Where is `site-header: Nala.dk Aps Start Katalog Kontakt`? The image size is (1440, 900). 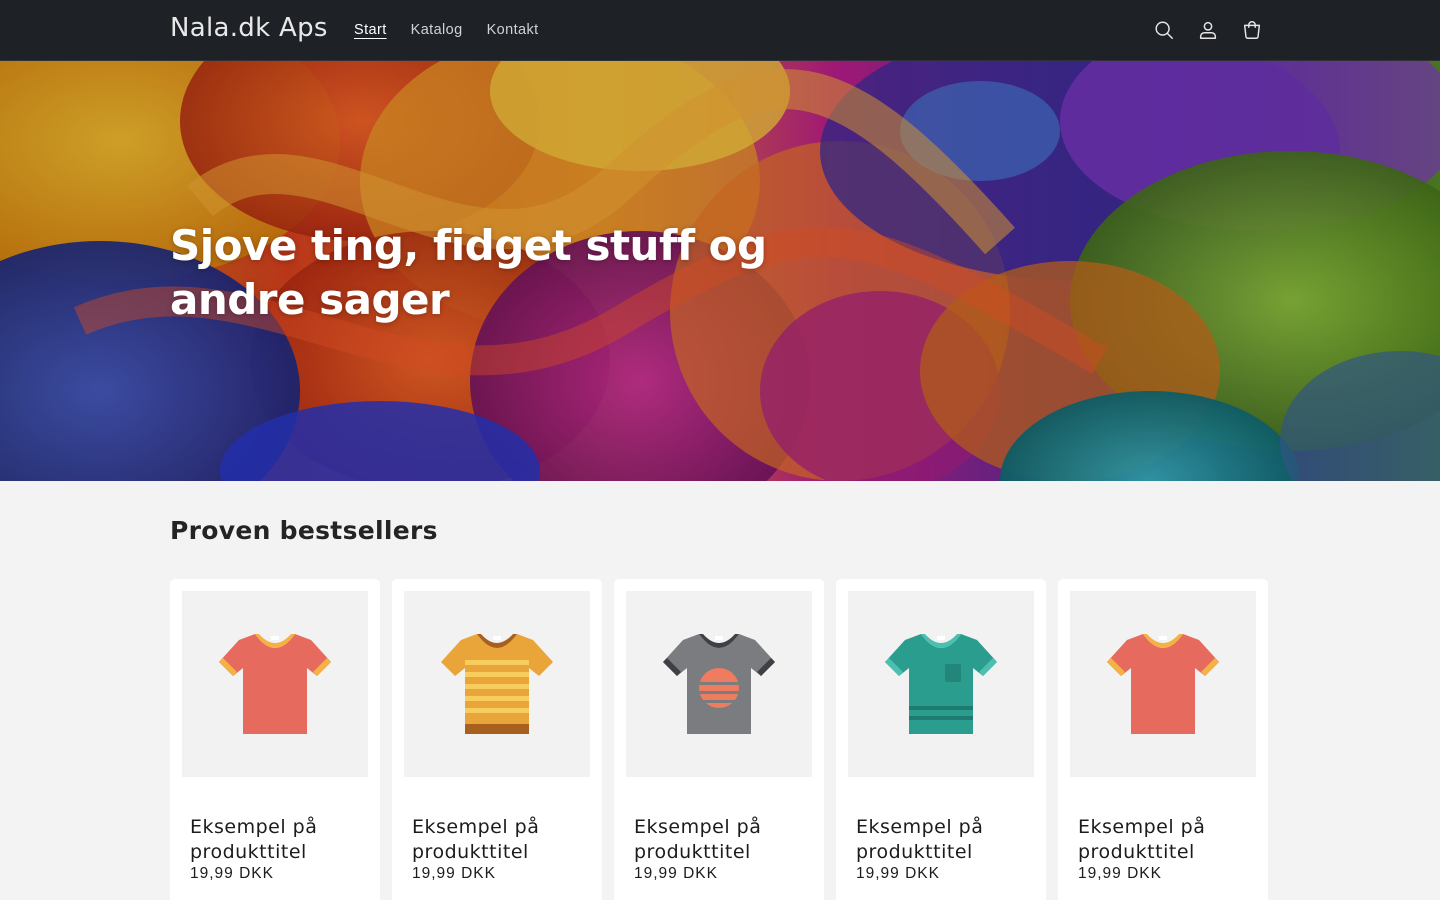 site-header: Nala.dk Aps Start Katalog Kontakt is located at coordinates (720, 30).